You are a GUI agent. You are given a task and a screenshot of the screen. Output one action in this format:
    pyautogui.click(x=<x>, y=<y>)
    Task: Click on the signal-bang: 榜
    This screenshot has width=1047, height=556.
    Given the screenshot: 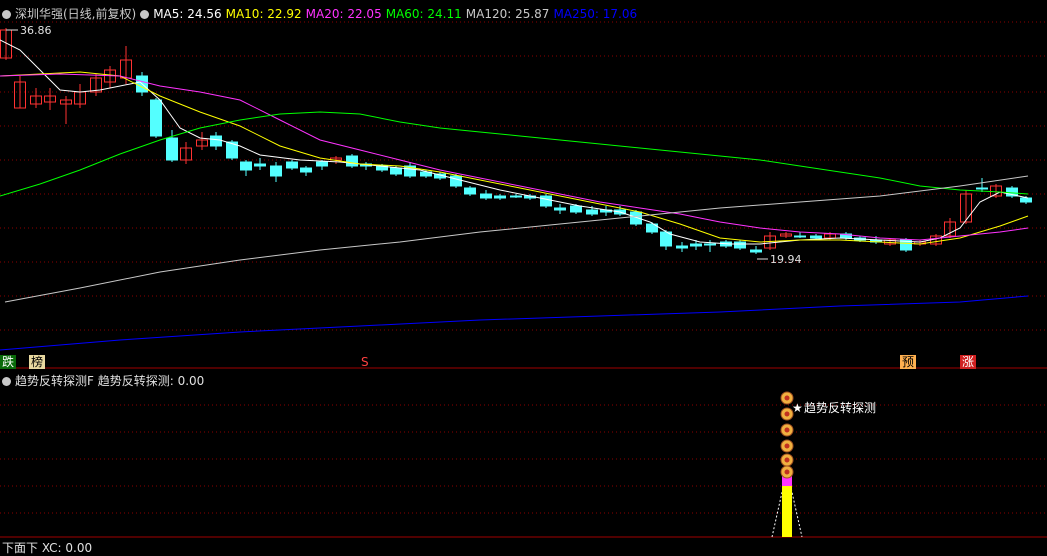 What is the action you would take?
    pyautogui.click(x=37, y=362)
    